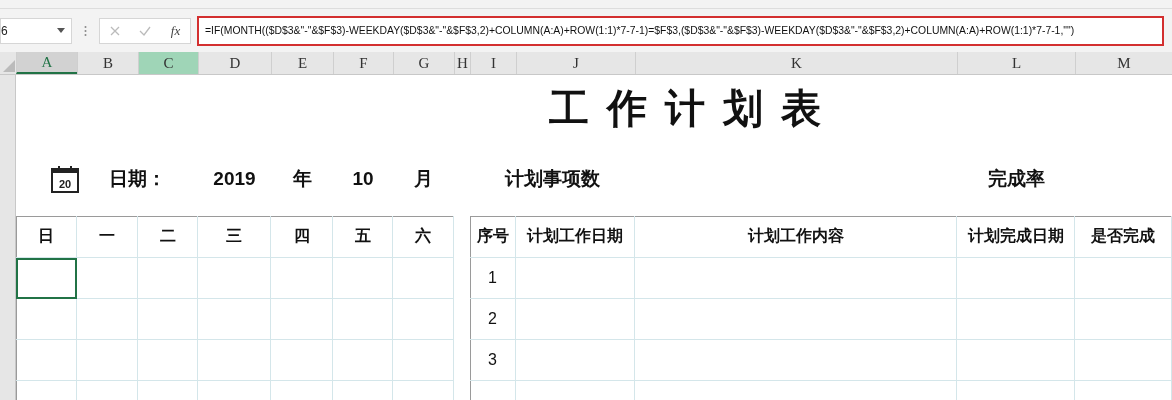  I want to click on column-header: D, so click(234, 63).